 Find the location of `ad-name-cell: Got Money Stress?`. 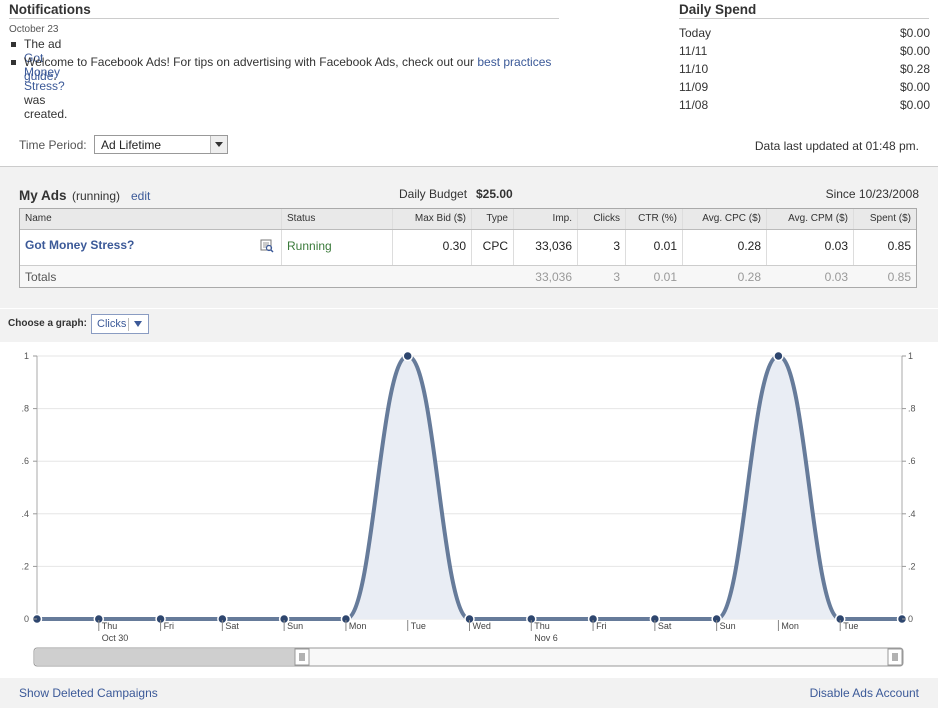

ad-name-cell: Got Money Stress? is located at coordinates (150, 247).